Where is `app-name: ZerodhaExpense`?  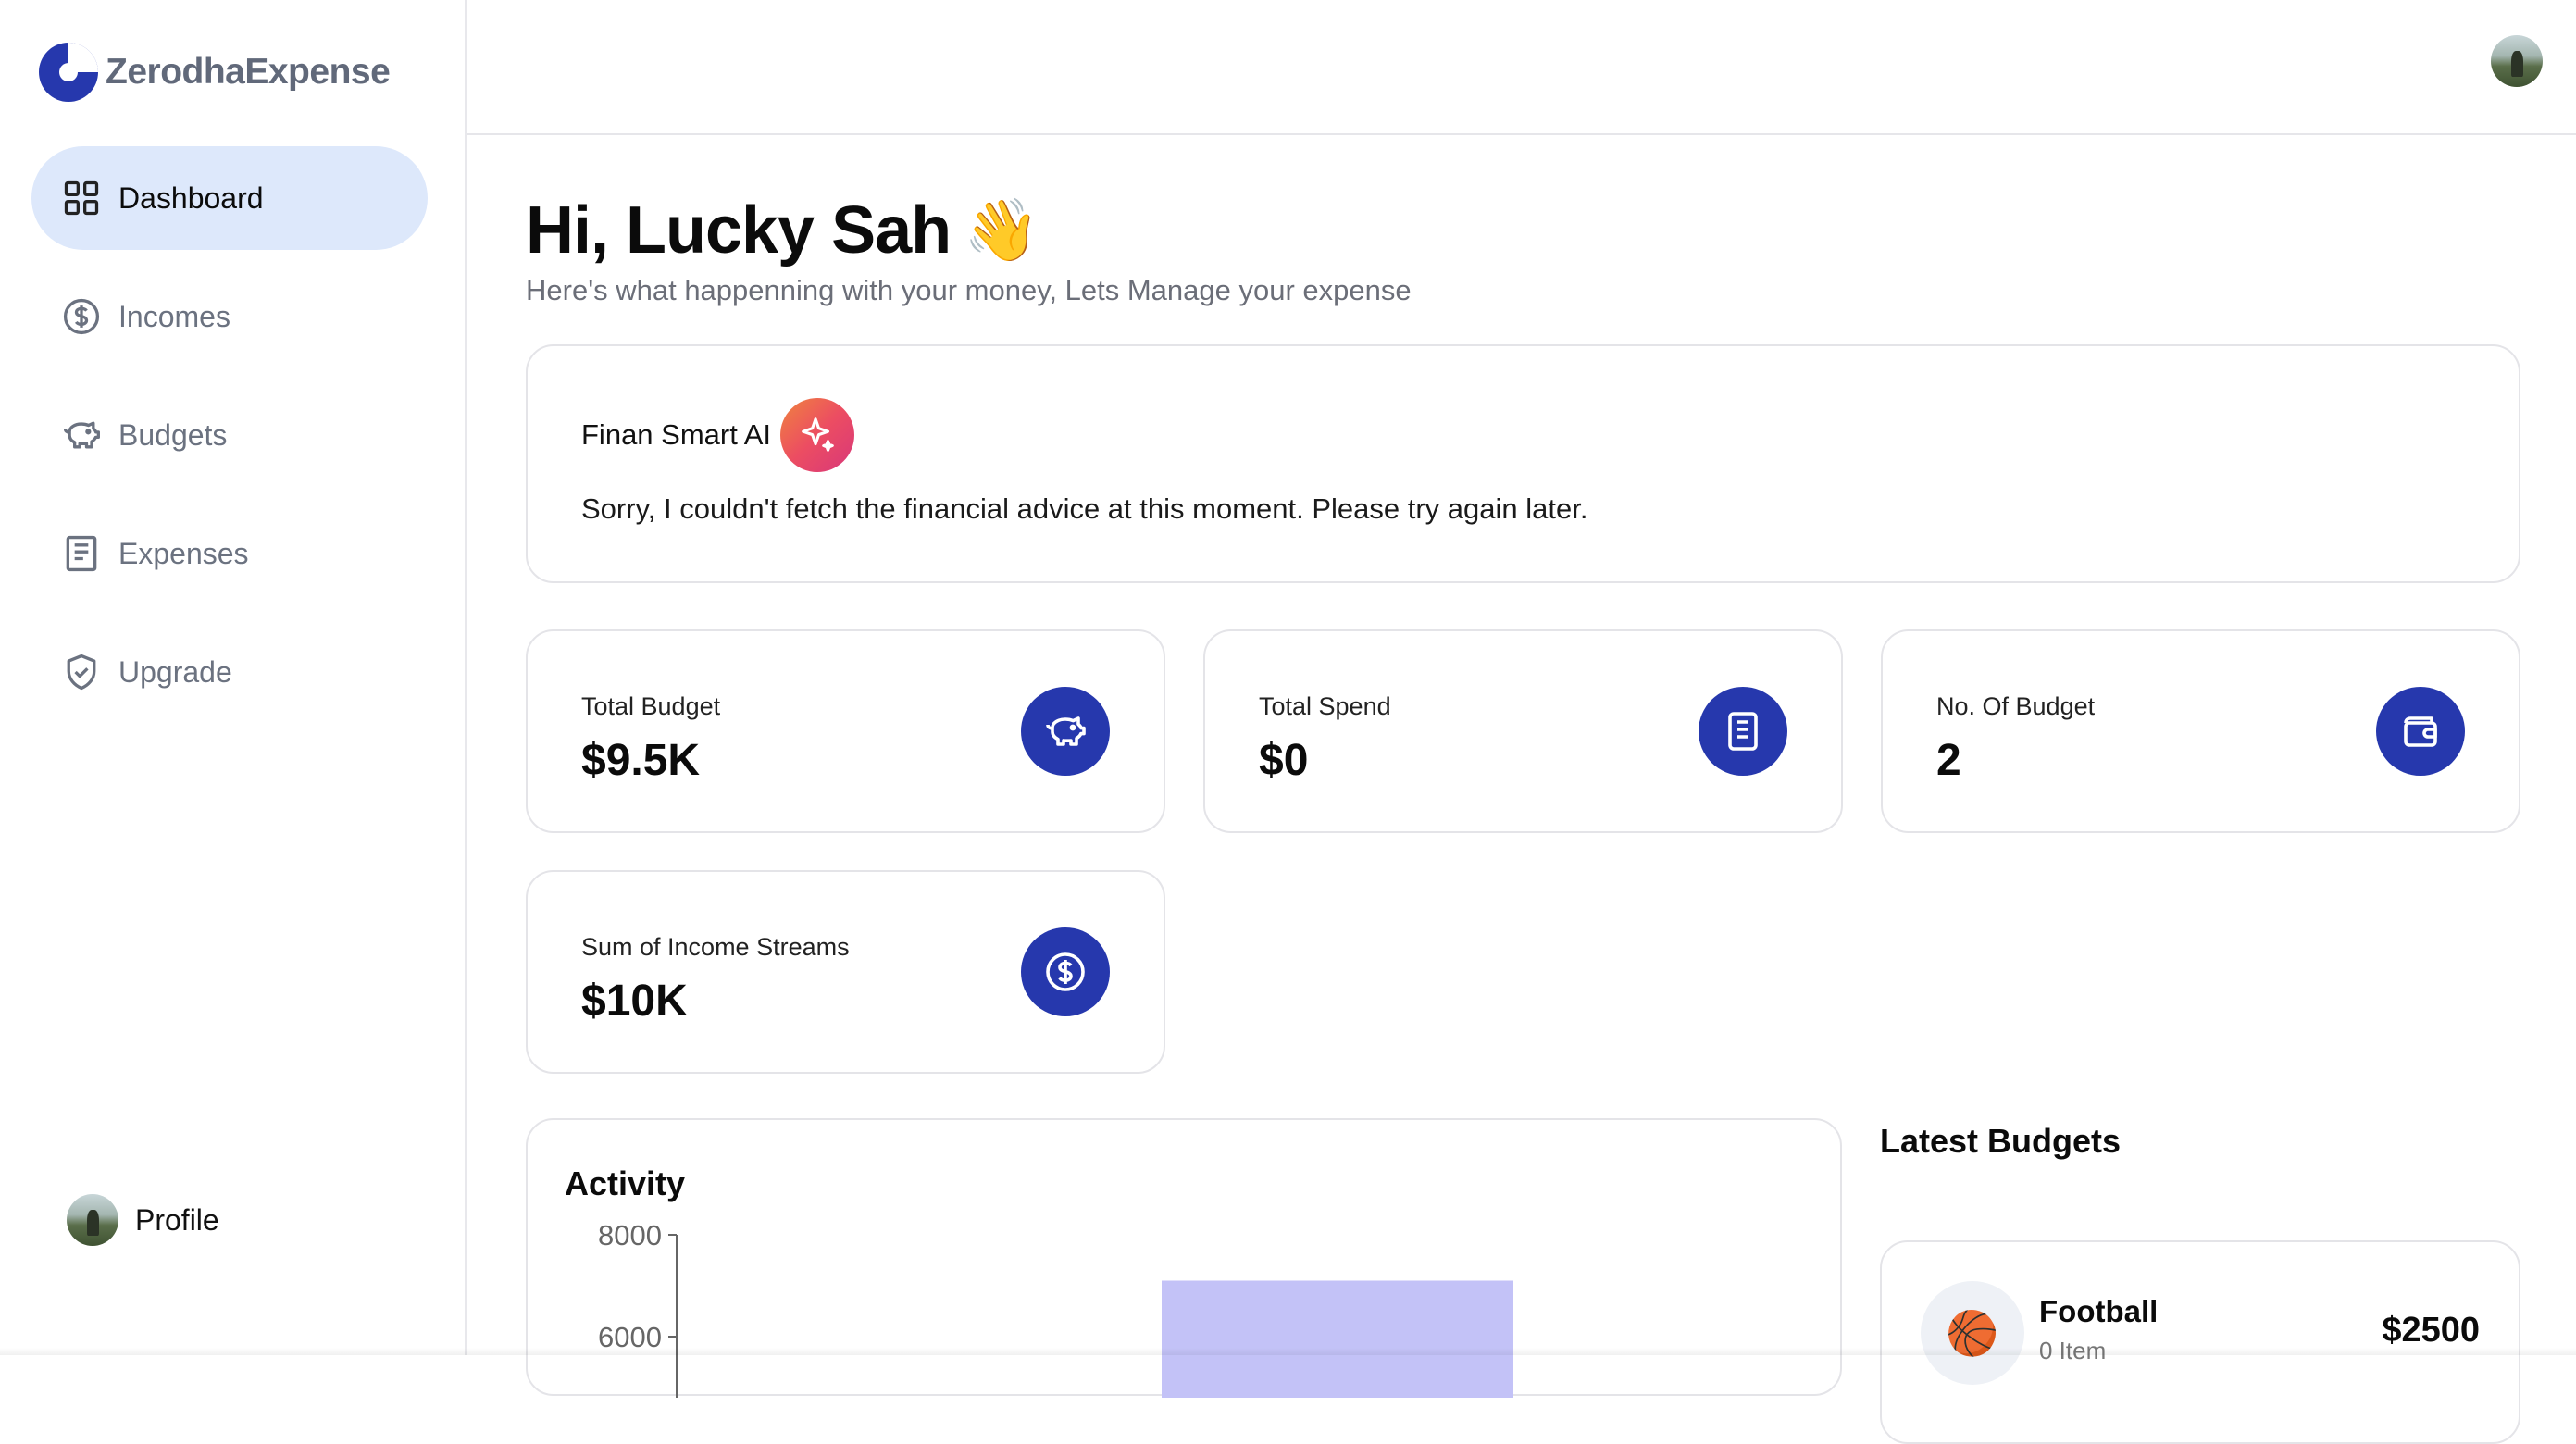
app-name: ZerodhaExpense is located at coordinates (248, 72).